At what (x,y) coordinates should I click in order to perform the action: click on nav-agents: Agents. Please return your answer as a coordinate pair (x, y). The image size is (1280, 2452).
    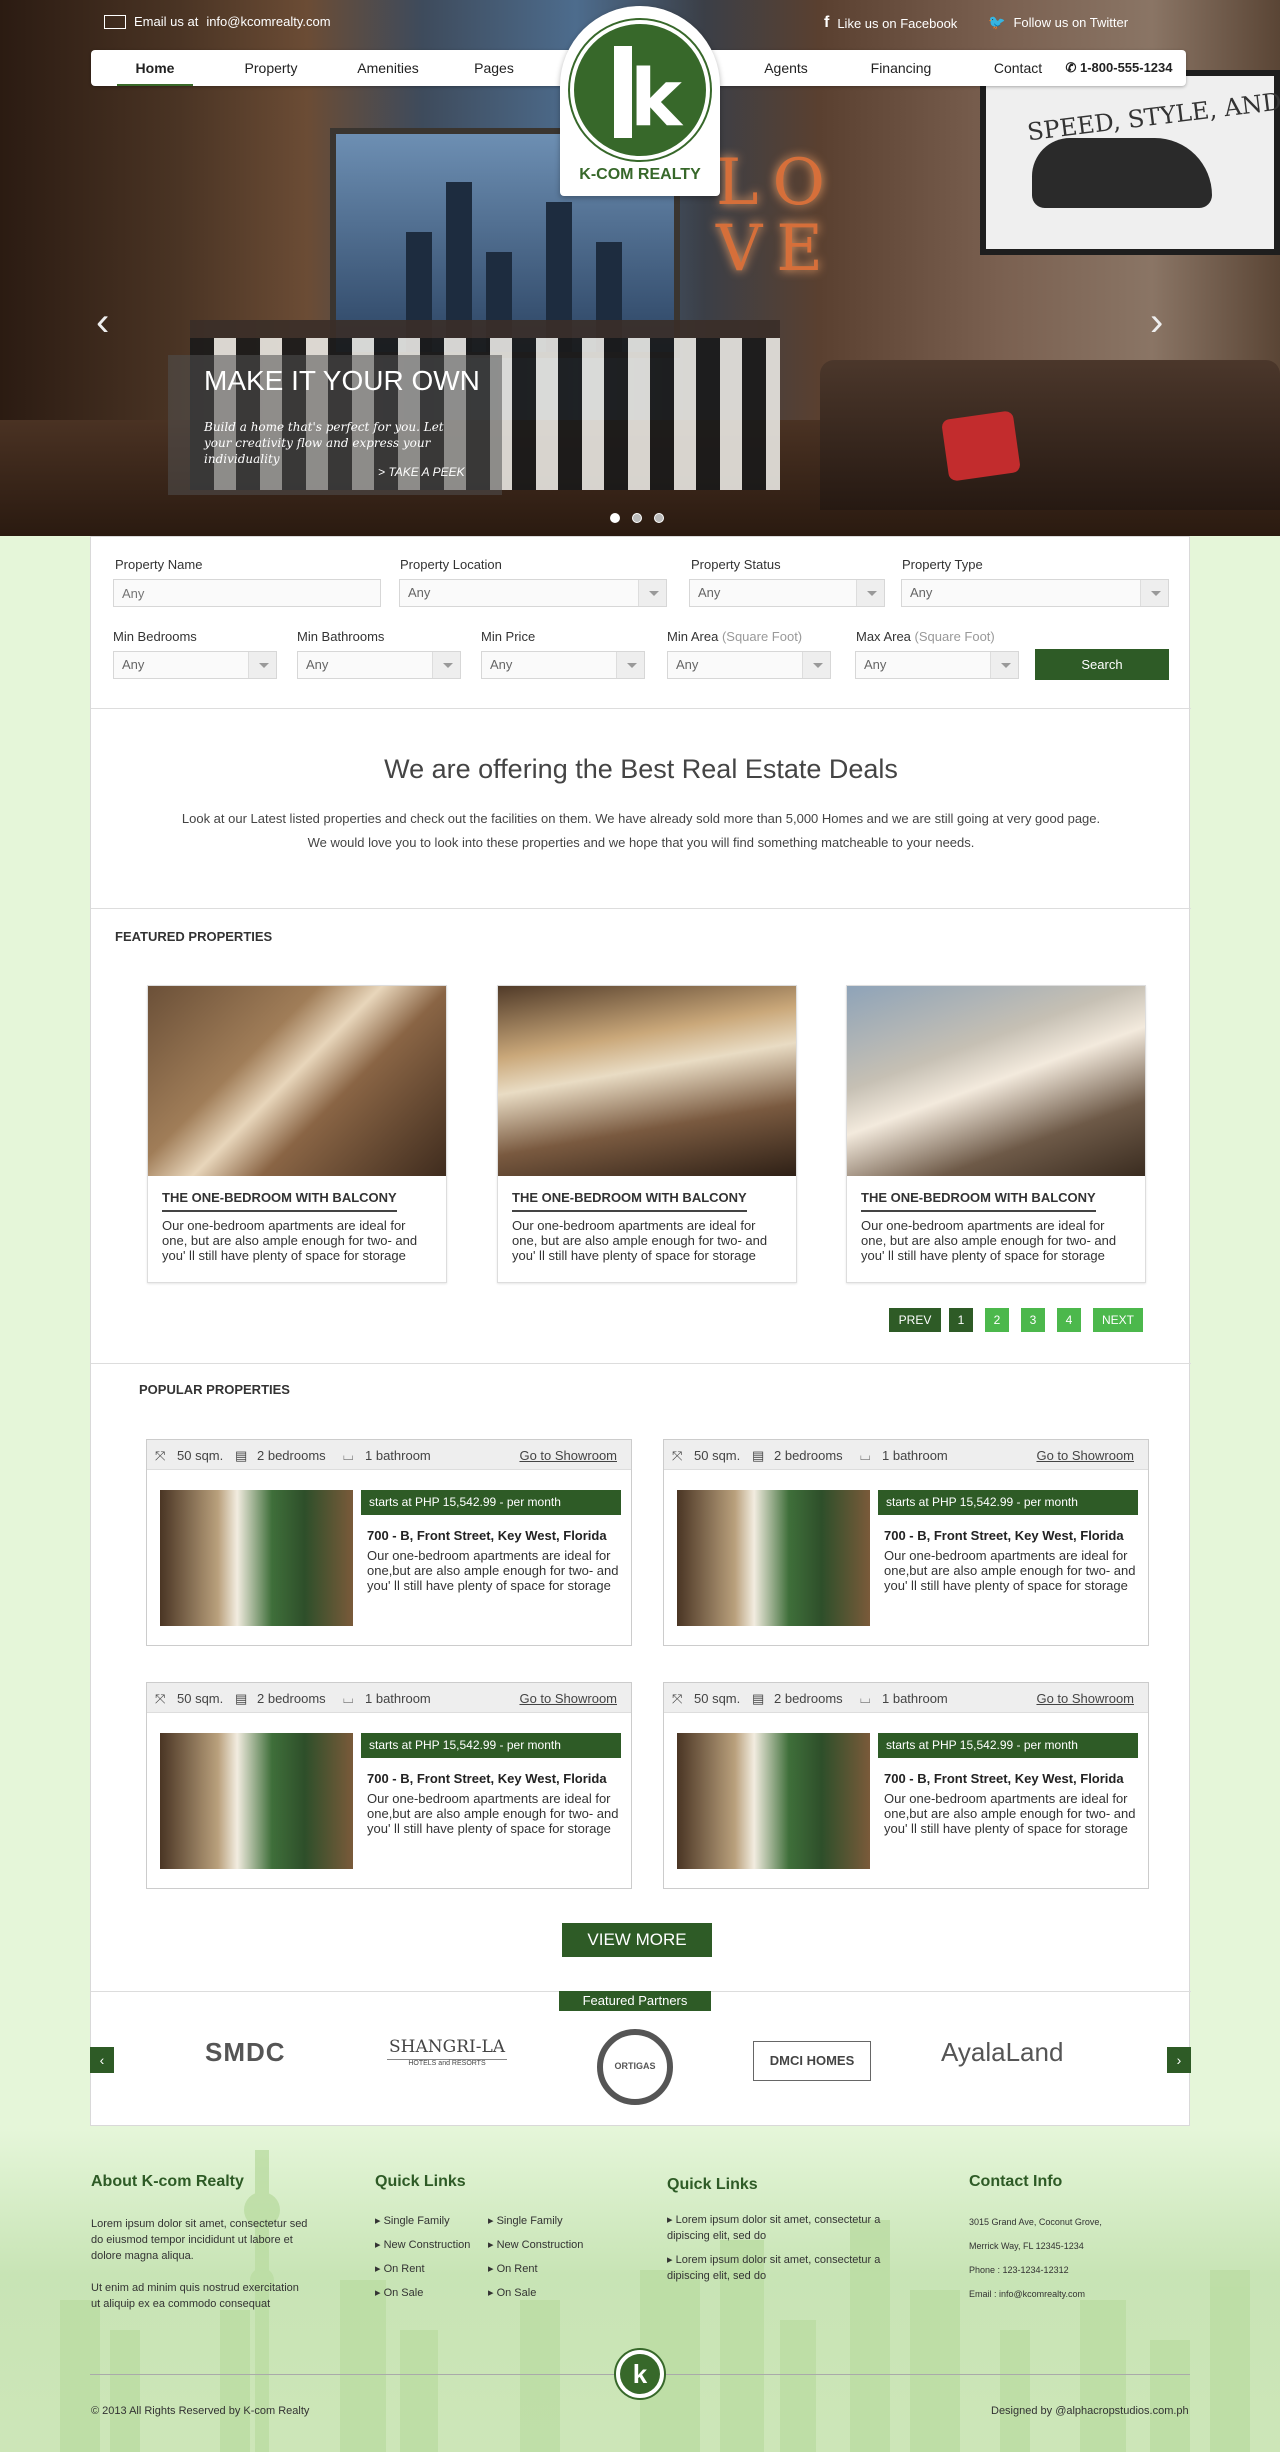
    Looking at the image, I should click on (786, 68).